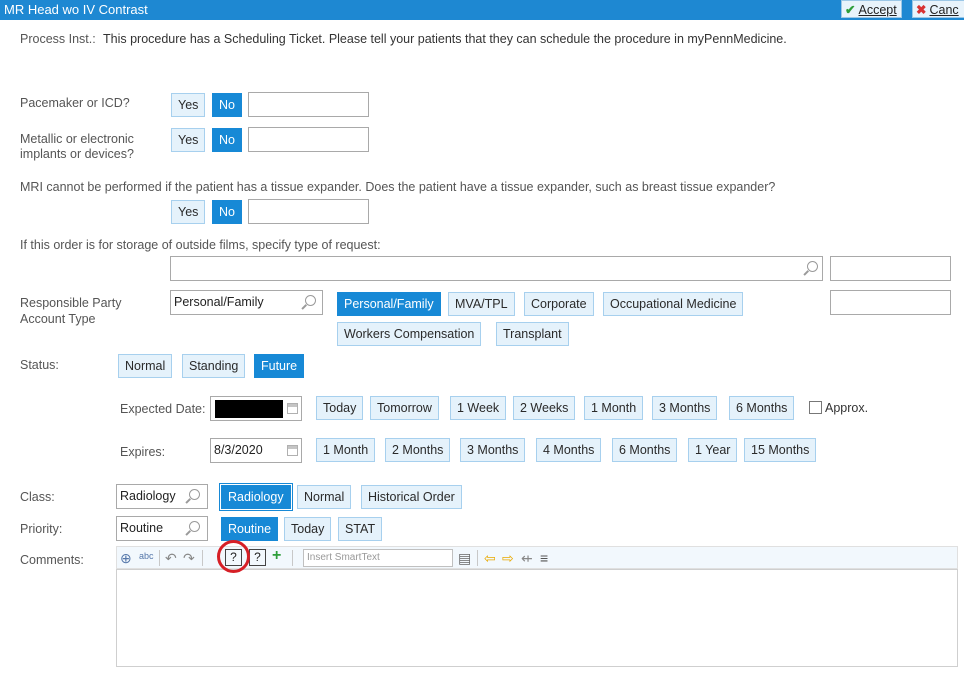  I want to click on accept-button: ✔ Accept, so click(871, 9).